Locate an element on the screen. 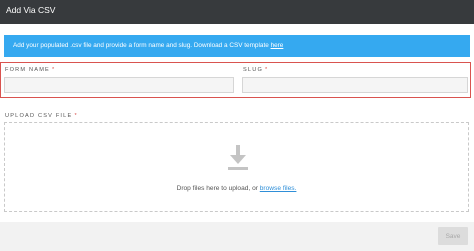 The image size is (474, 251). csv-template-link: here is located at coordinates (277, 45).